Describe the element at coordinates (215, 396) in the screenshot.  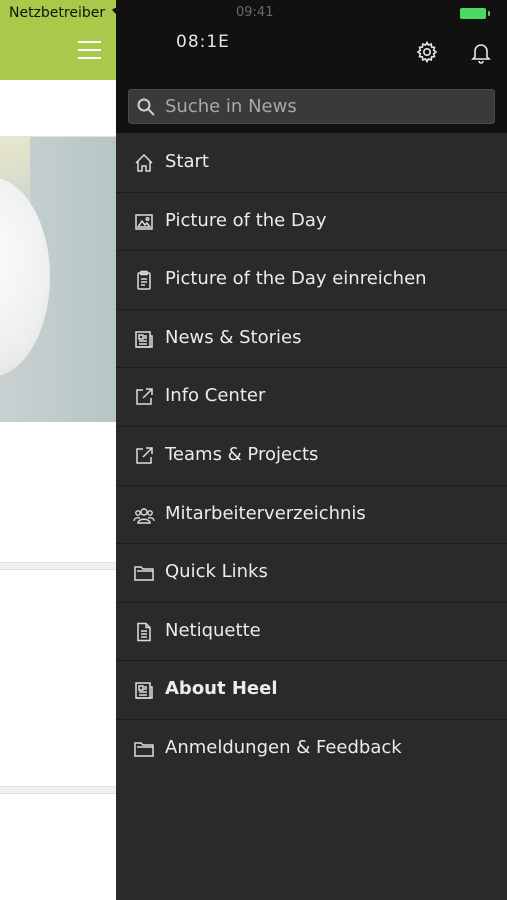
I see `menu-item-label: Info Center` at that location.